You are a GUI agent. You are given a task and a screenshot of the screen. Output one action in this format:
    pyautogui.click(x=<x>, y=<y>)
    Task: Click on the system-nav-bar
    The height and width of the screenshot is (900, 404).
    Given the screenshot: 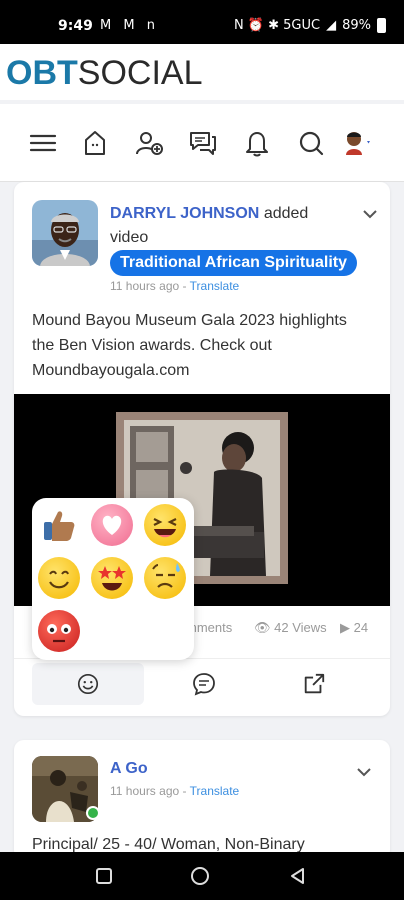 What is the action you would take?
    pyautogui.click(x=202, y=876)
    